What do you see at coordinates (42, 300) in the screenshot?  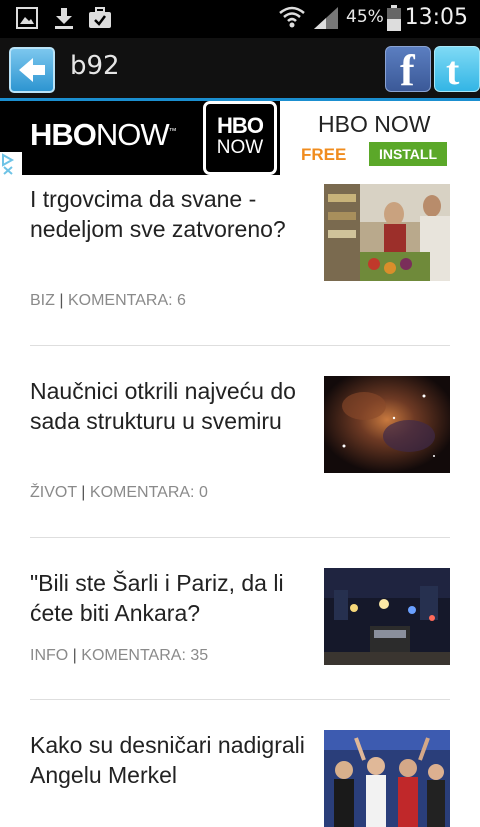 I see `article-category: BIZ` at bounding box center [42, 300].